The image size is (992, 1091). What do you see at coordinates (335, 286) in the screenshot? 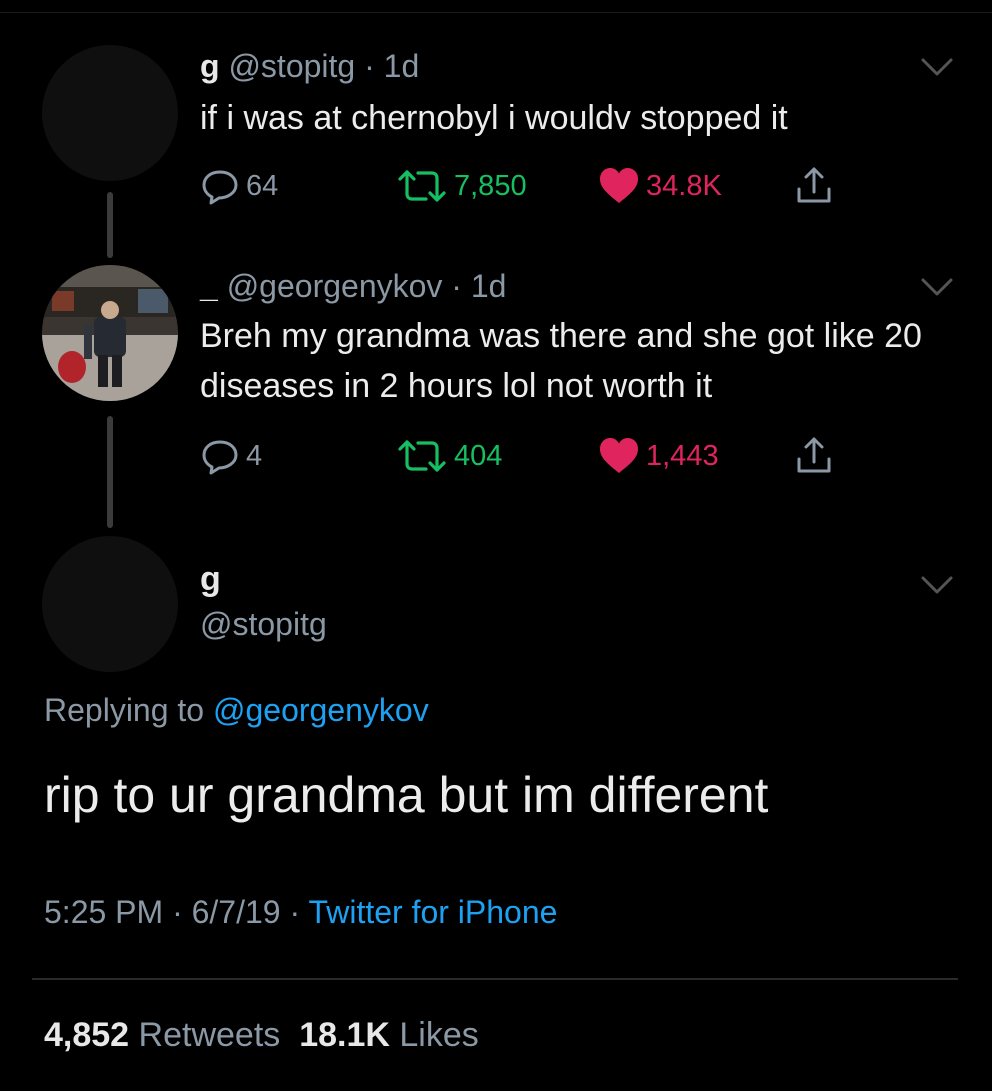
I see `author-handle: @georgenykov` at bounding box center [335, 286].